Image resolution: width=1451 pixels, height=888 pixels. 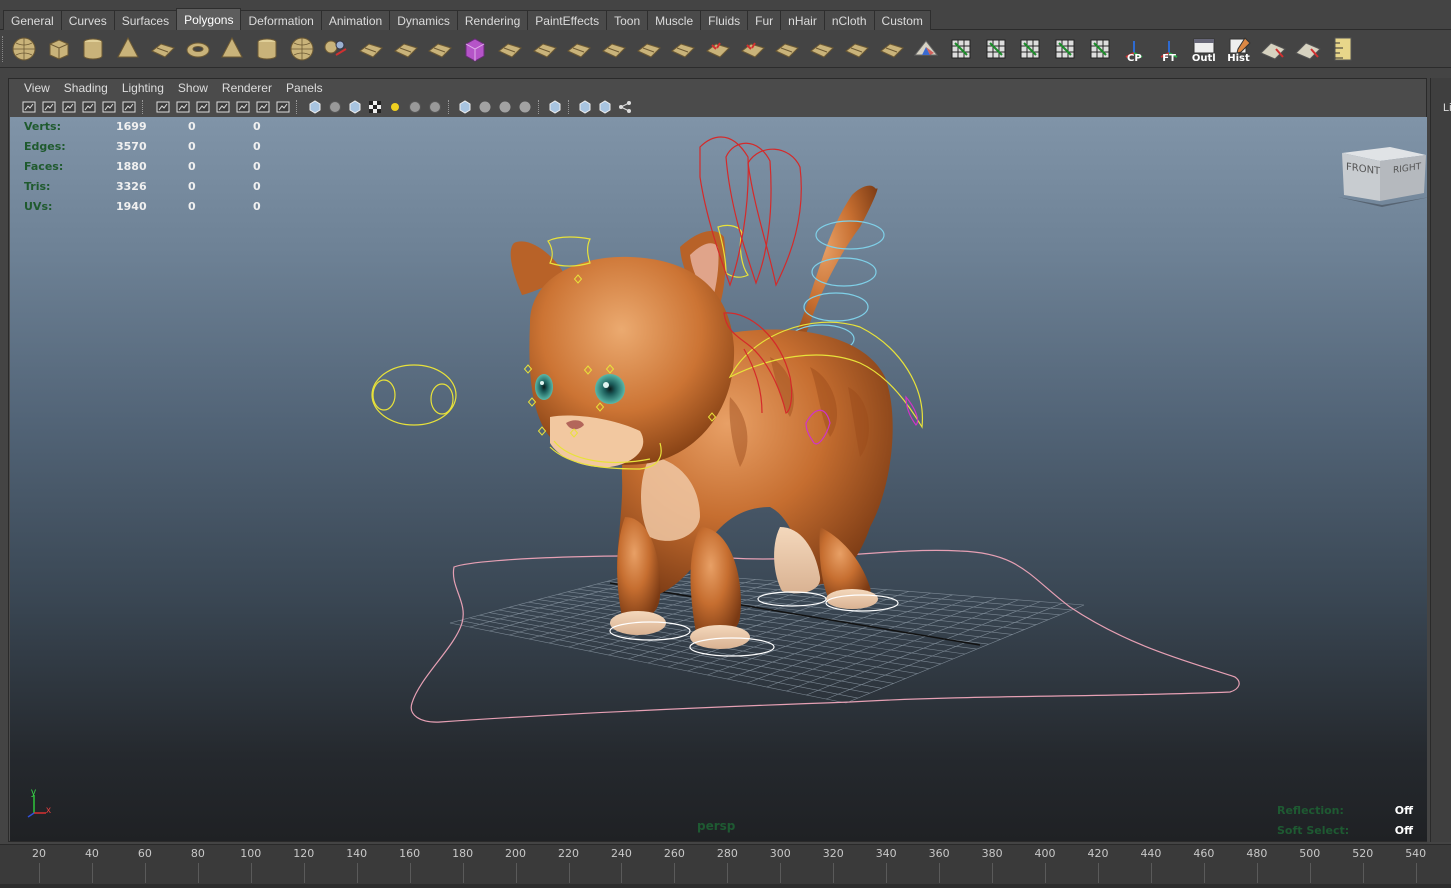 I want to click on smooth-icon, so click(x=406, y=49).